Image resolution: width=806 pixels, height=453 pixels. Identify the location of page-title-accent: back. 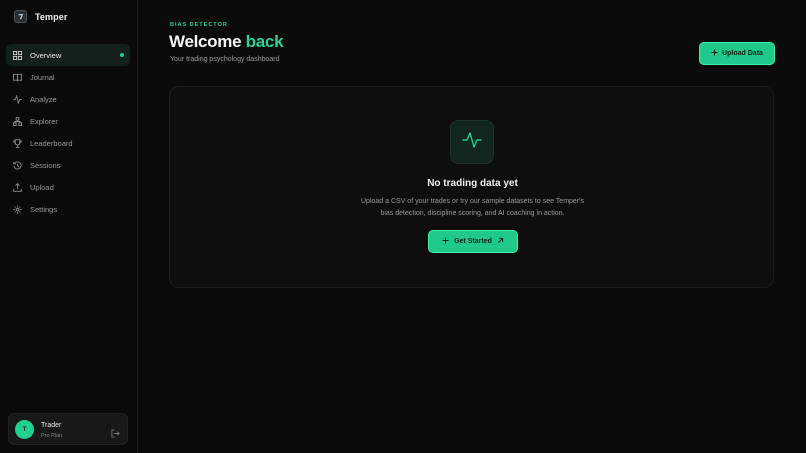
(264, 41).